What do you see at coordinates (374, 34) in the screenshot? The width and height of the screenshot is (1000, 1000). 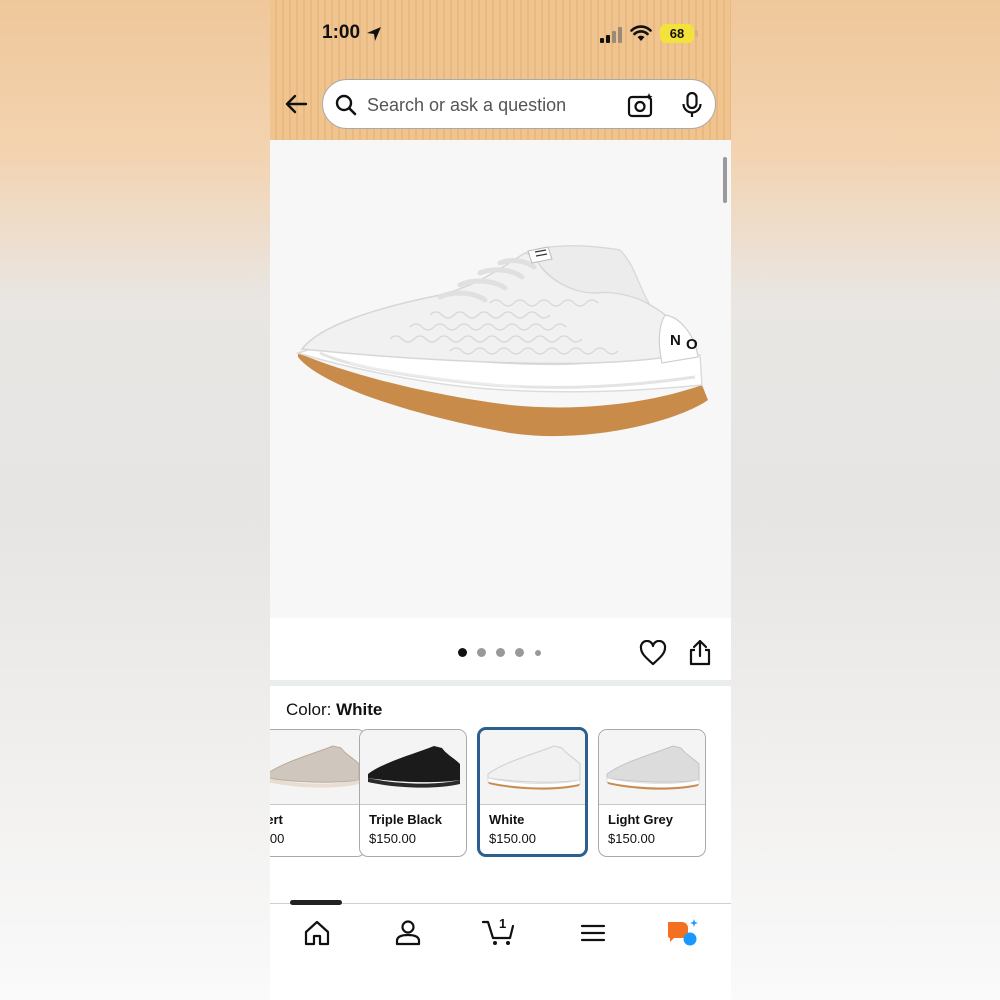 I see `location-arrow-icon` at bounding box center [374, 34].